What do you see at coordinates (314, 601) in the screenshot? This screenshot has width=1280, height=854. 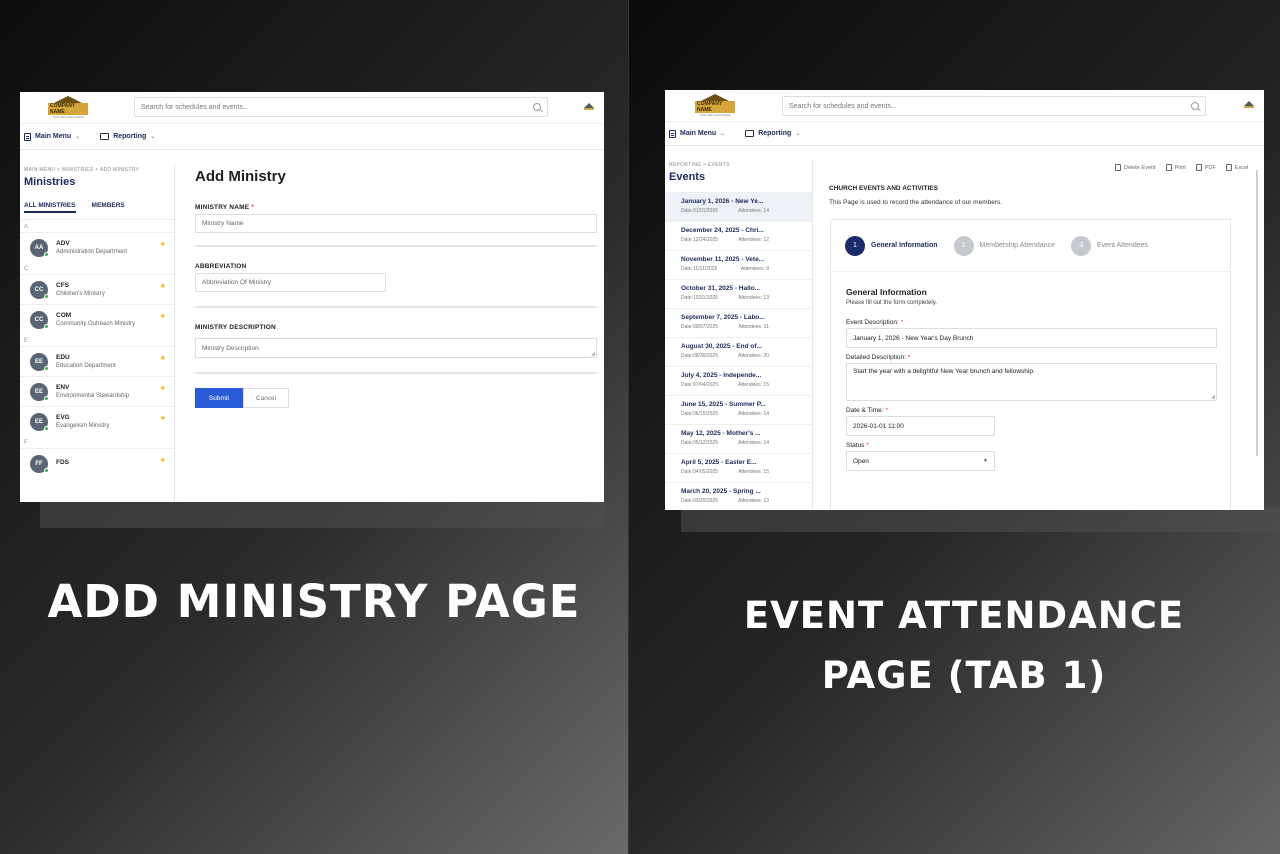 I see `caption-add-ministry: ADD MINISTRY PAGE` at bounding box center [314, 601].